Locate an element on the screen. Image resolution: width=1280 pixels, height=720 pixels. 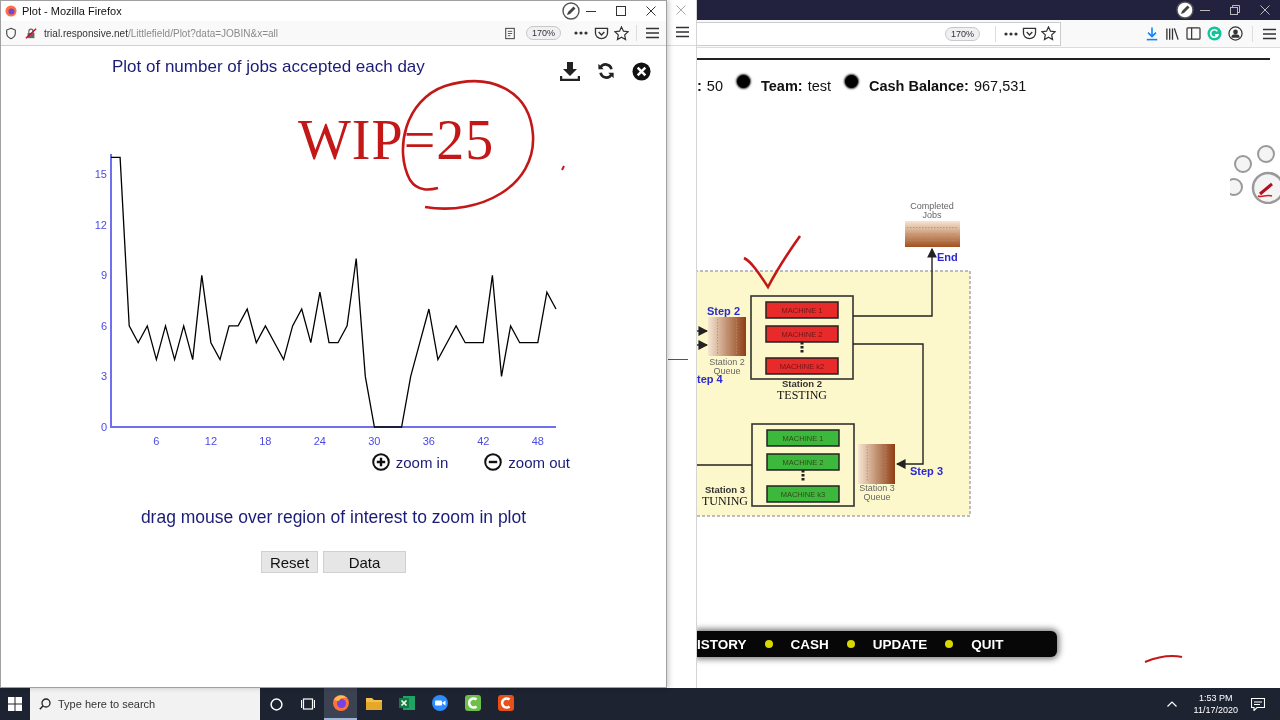
axis-tick-label: 30 is located at coordinates (374, 441).